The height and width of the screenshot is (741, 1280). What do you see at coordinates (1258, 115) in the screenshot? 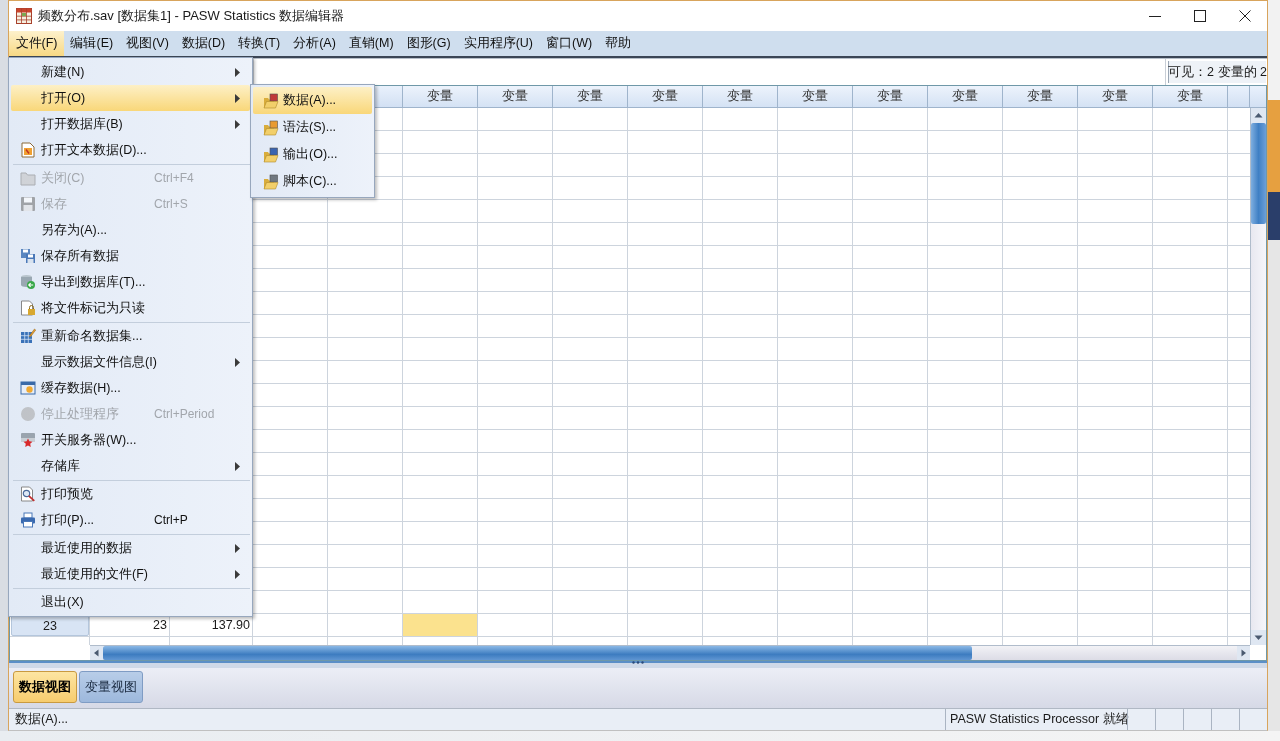
I see `scroll-up-icon` at bounding box center [1258, 115].